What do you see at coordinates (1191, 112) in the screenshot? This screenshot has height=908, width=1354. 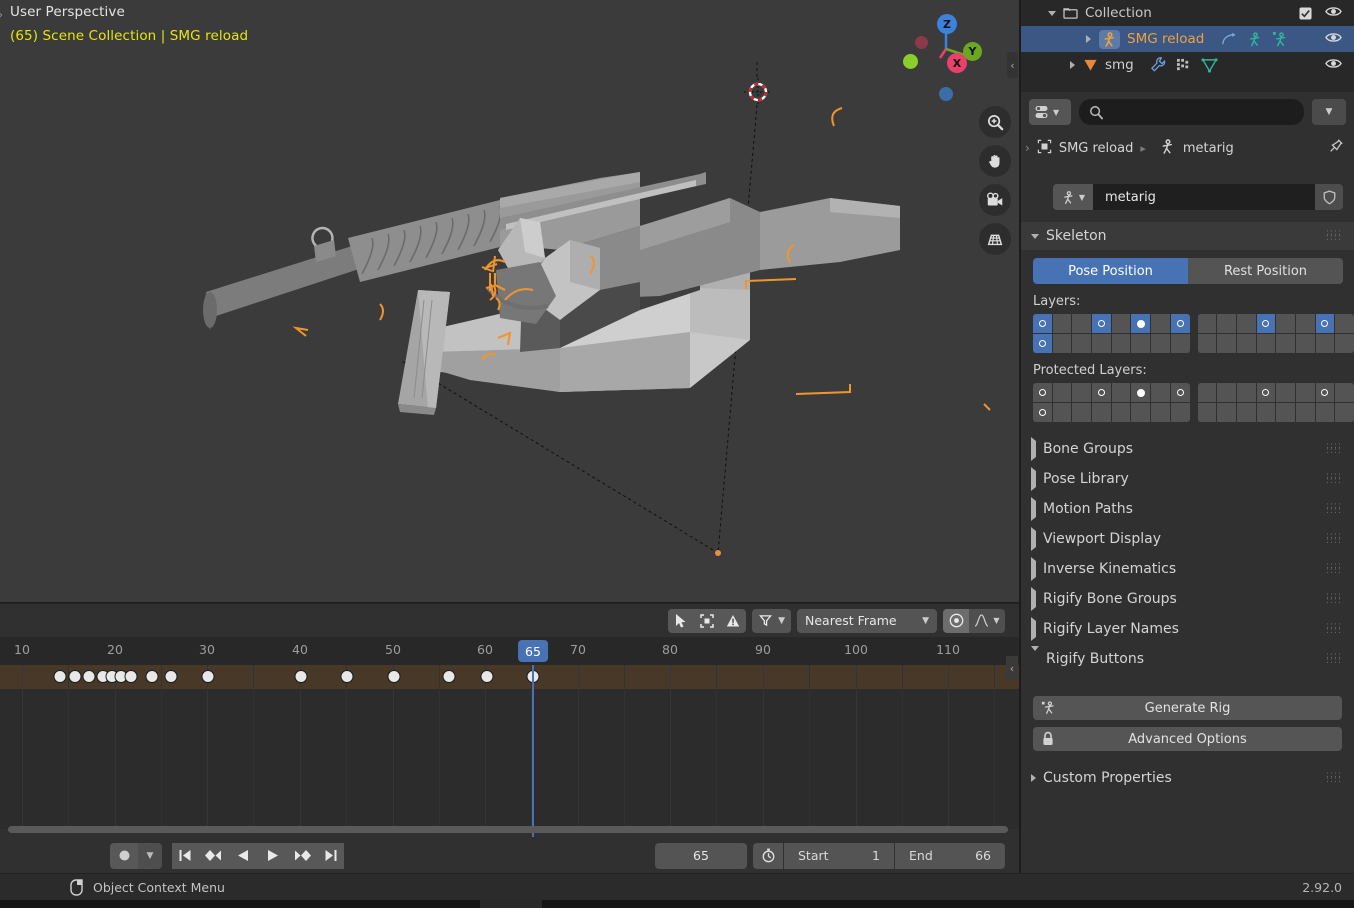 I see `properties-search-input` at bounding box center [1191, 112].